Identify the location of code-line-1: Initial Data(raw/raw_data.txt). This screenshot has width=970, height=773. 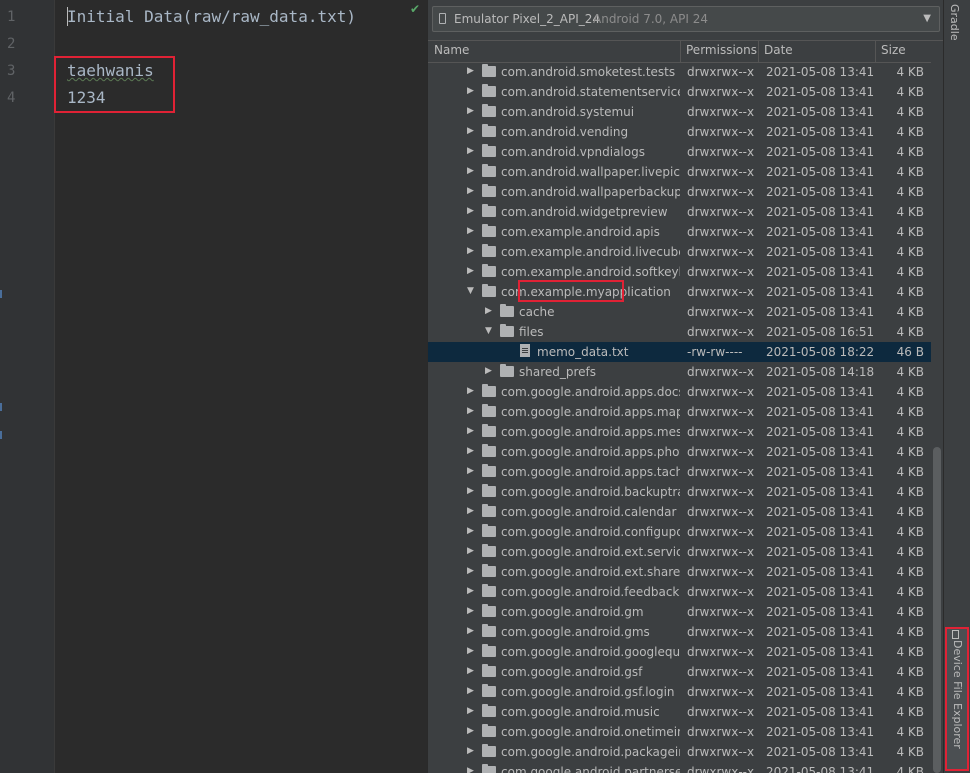
(211, 16).